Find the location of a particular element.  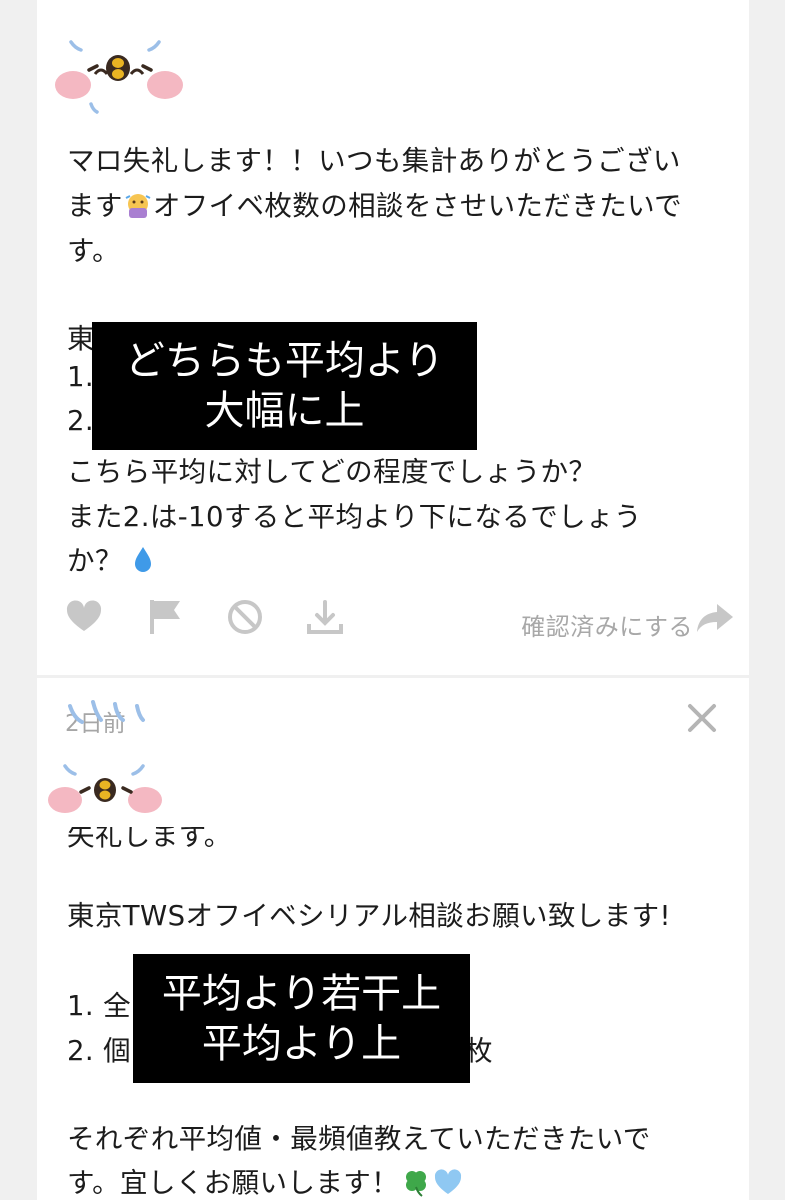

droplet-emoji is located at coordinates (142, 559).